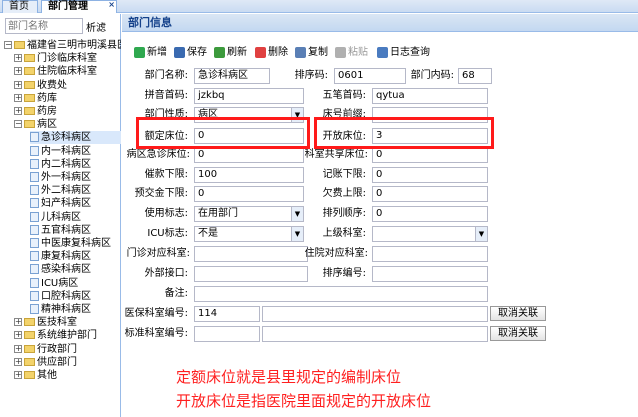  Describe the element at coordinates (430, 254) in the screenshot. I see `inpatient-field` at that location.